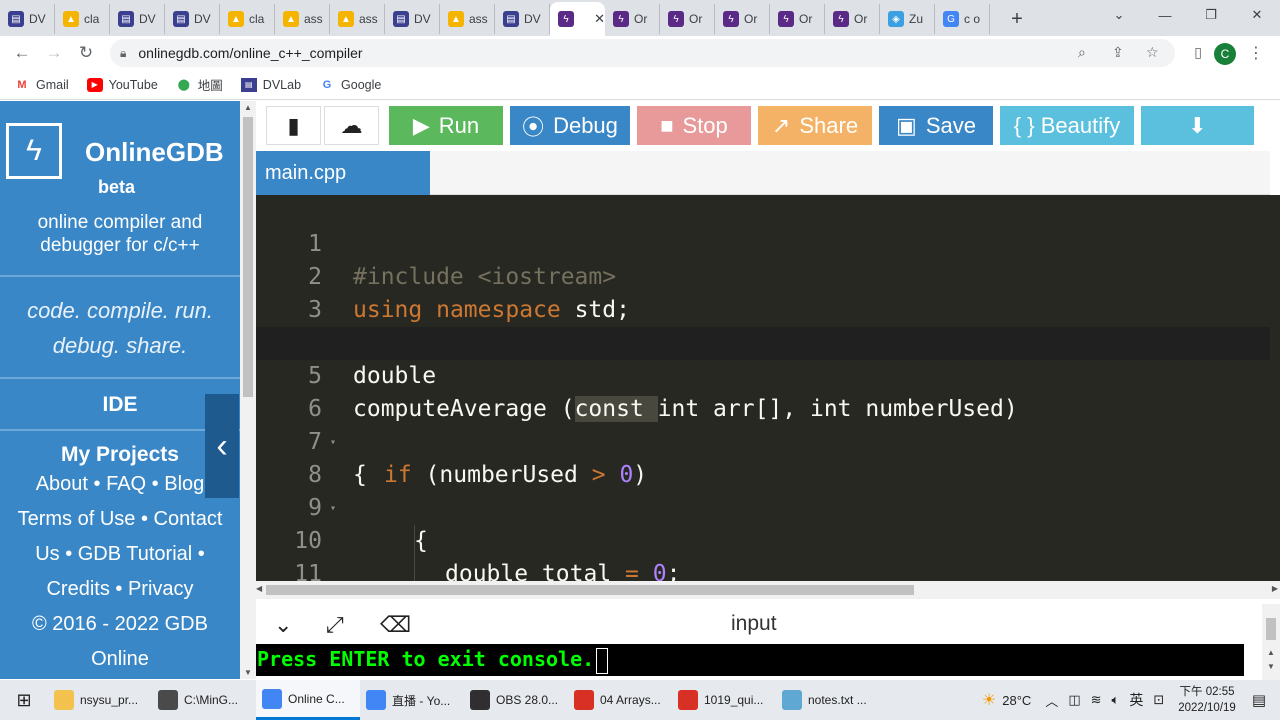 The height and width of the screenshot is (720, 1280). I want to click on links-line-1: About • FAQ • Blog, so click(120, 484).